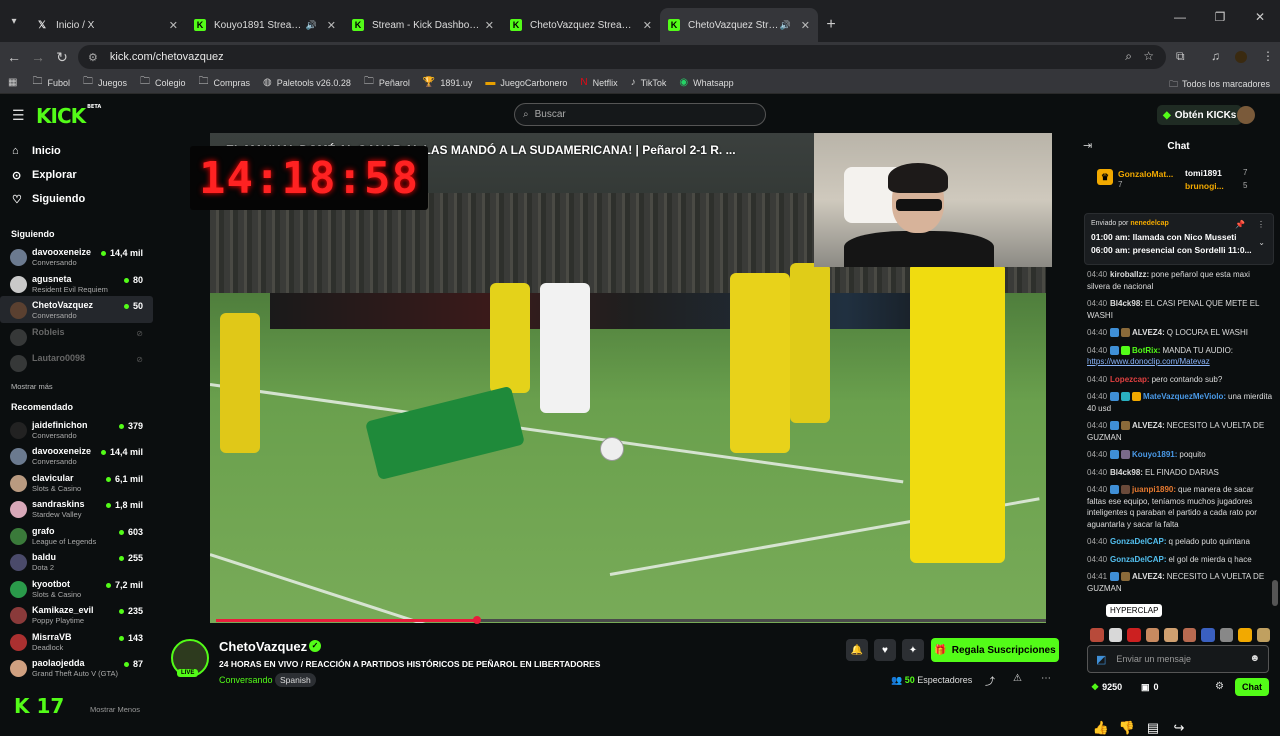 The image size is (1280, 736). What do you see at coordinates (995, 650) in the screenshot?
I see `gift-subs-button: 🎁 Regala Suscripciones` at bounding box center [995, 650].